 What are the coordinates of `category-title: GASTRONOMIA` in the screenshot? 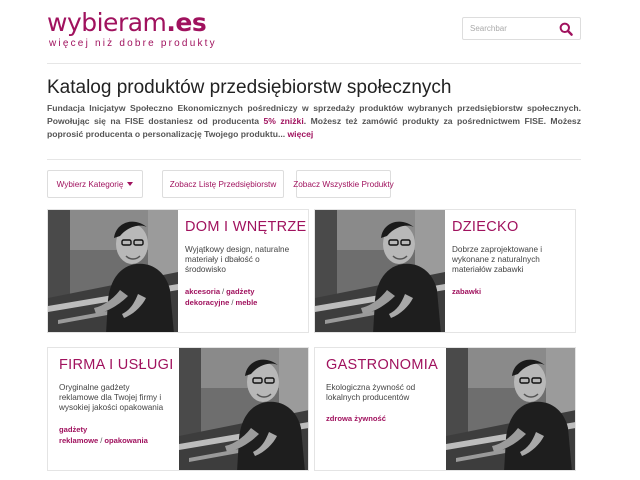 It's located at (386, 365).